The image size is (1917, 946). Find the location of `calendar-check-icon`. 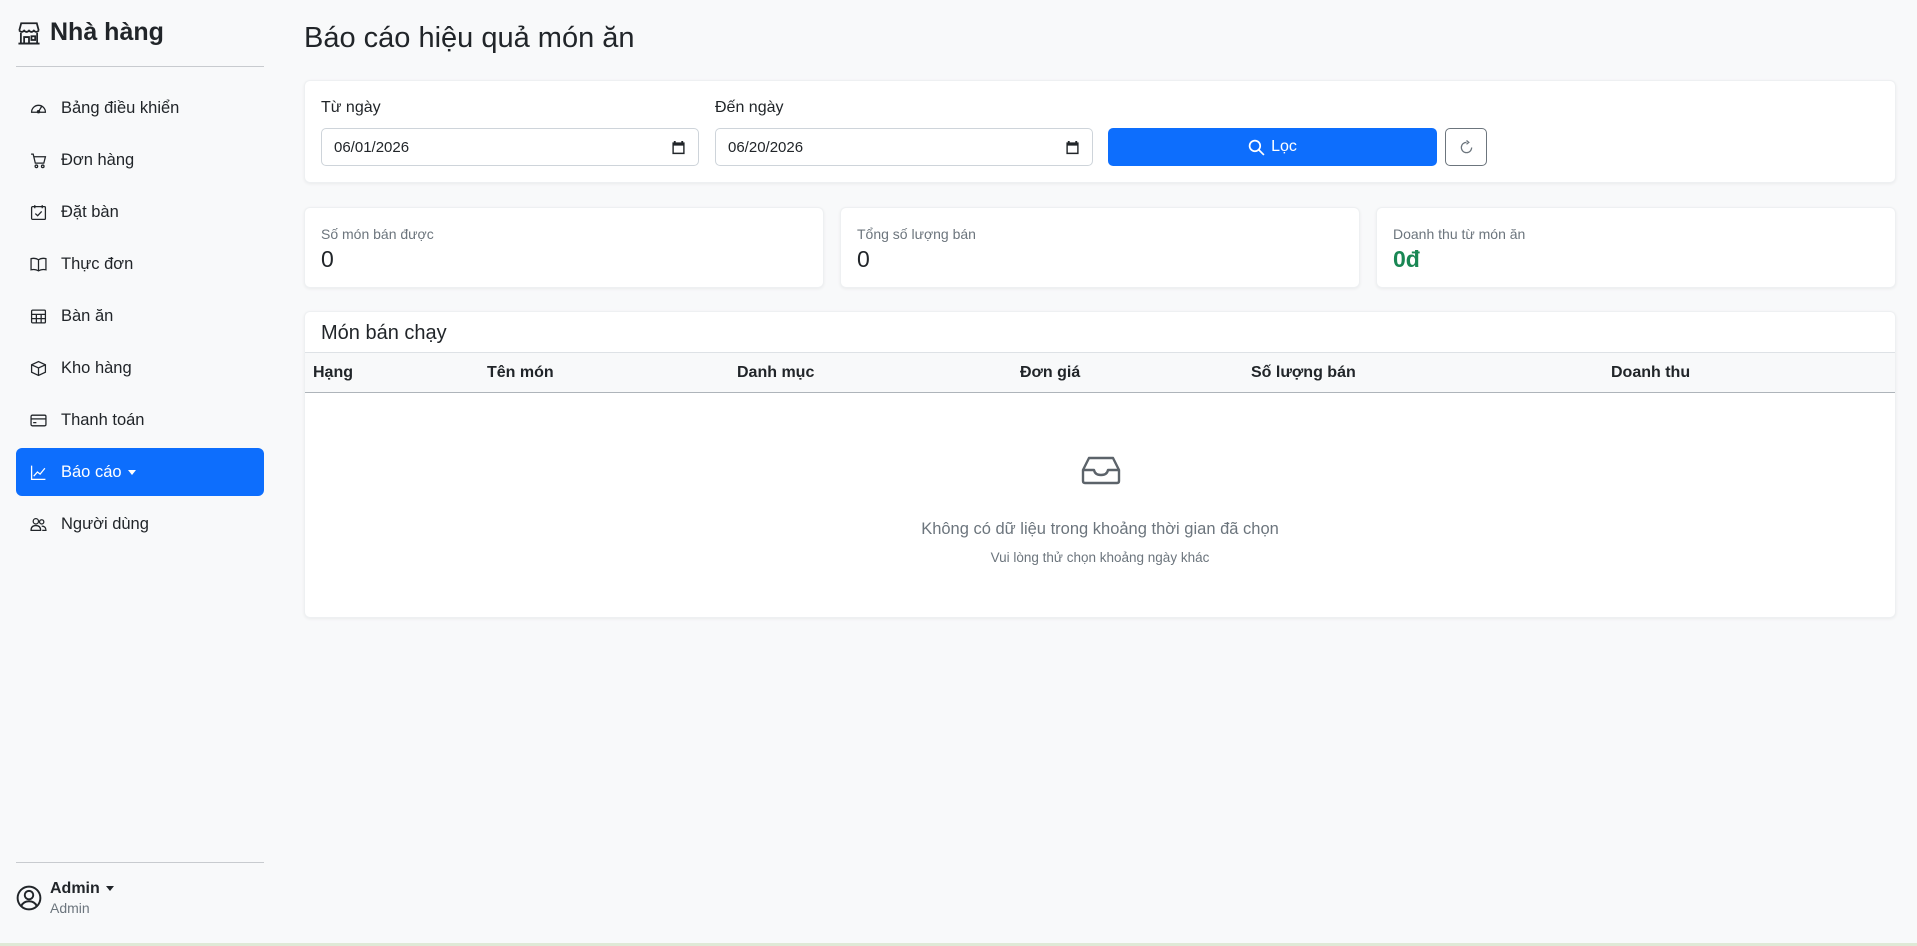

calendar-check-icon is located at coordinates (38, 212).